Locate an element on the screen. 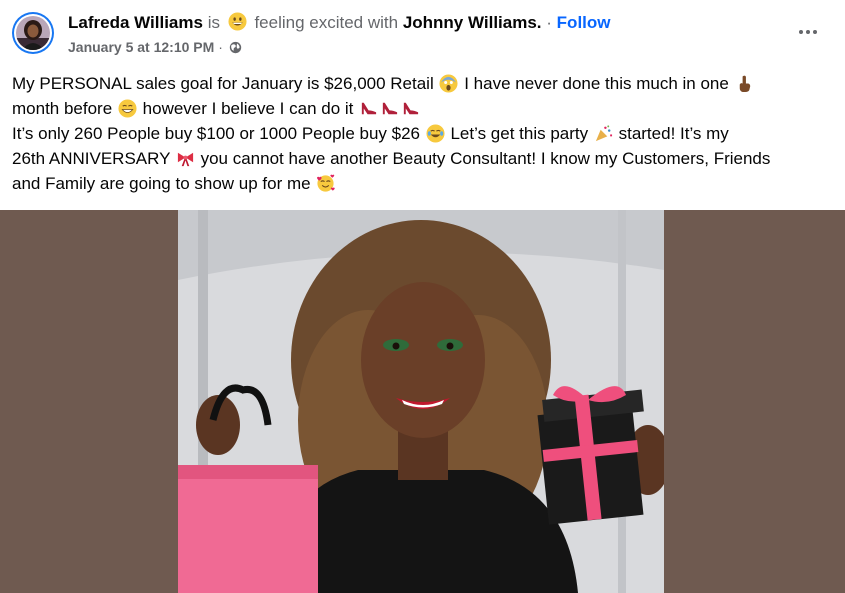 The width and height of the screenshot is (845, 593). index-pointing-up-icon is located at coordinates (744, 84).